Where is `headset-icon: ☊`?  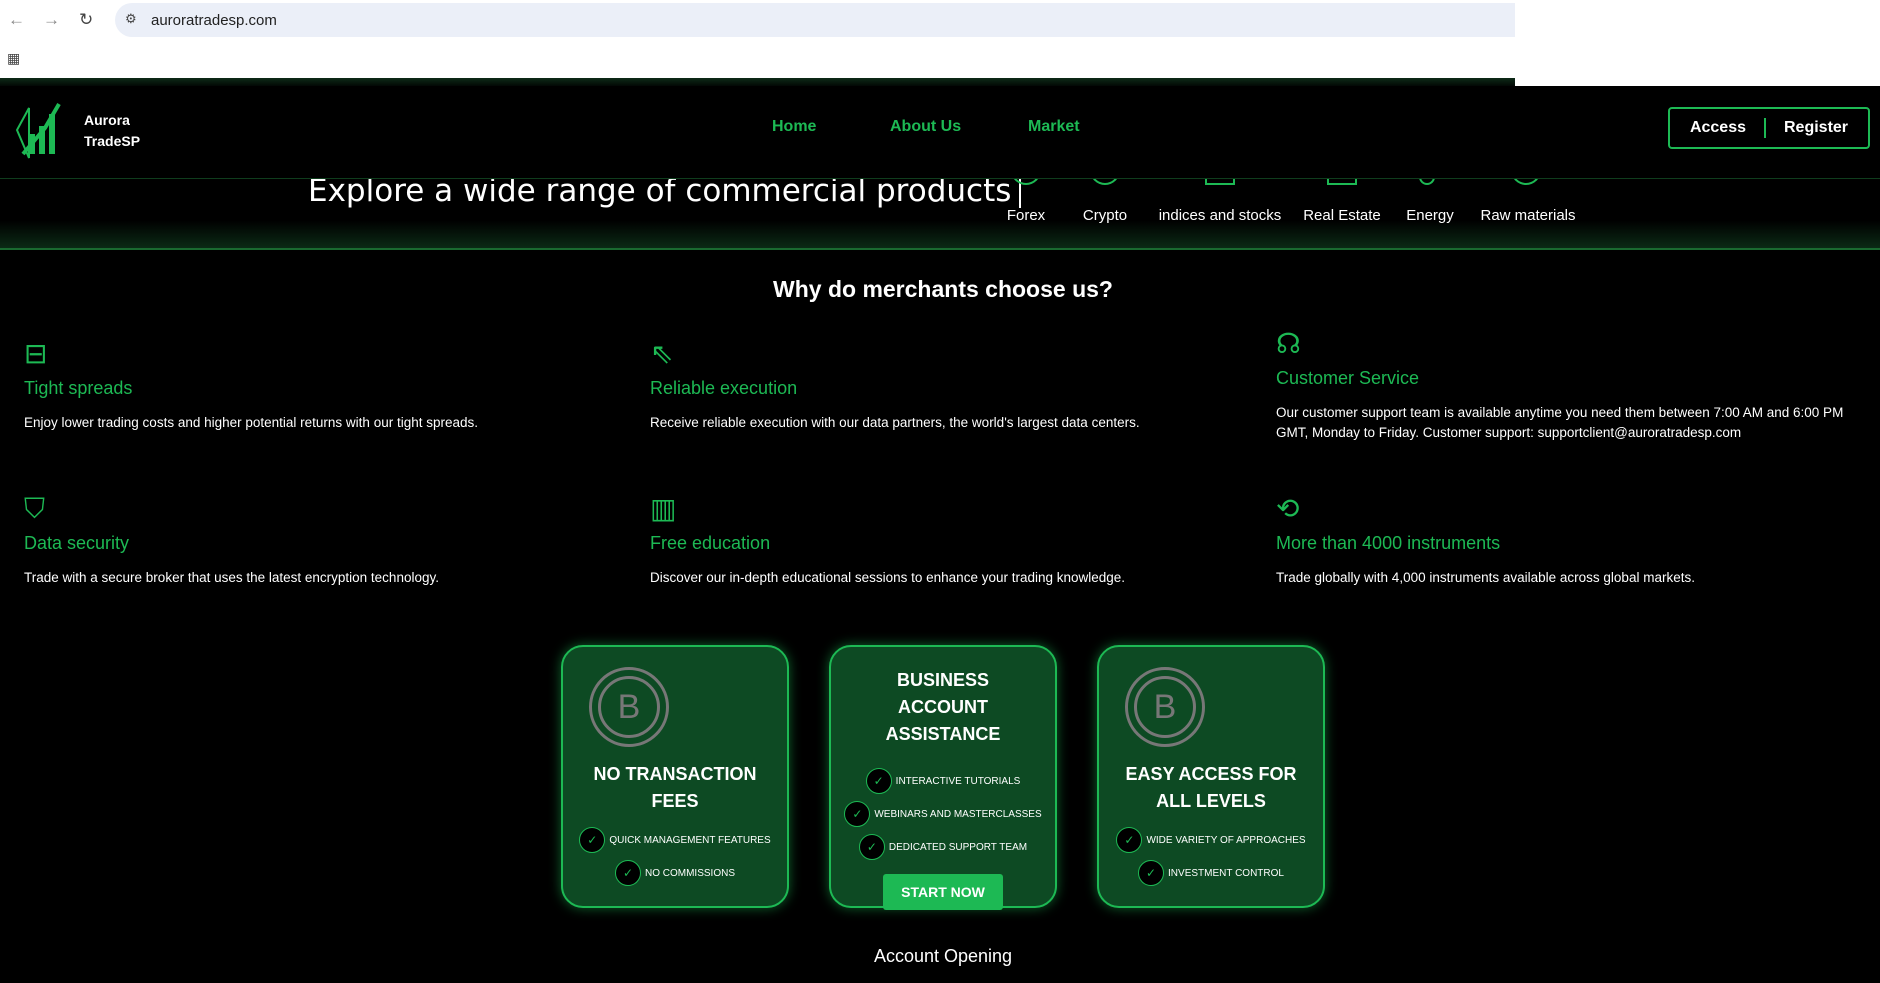
headset-icon: ☊ is located at coordinates (1288, 343).